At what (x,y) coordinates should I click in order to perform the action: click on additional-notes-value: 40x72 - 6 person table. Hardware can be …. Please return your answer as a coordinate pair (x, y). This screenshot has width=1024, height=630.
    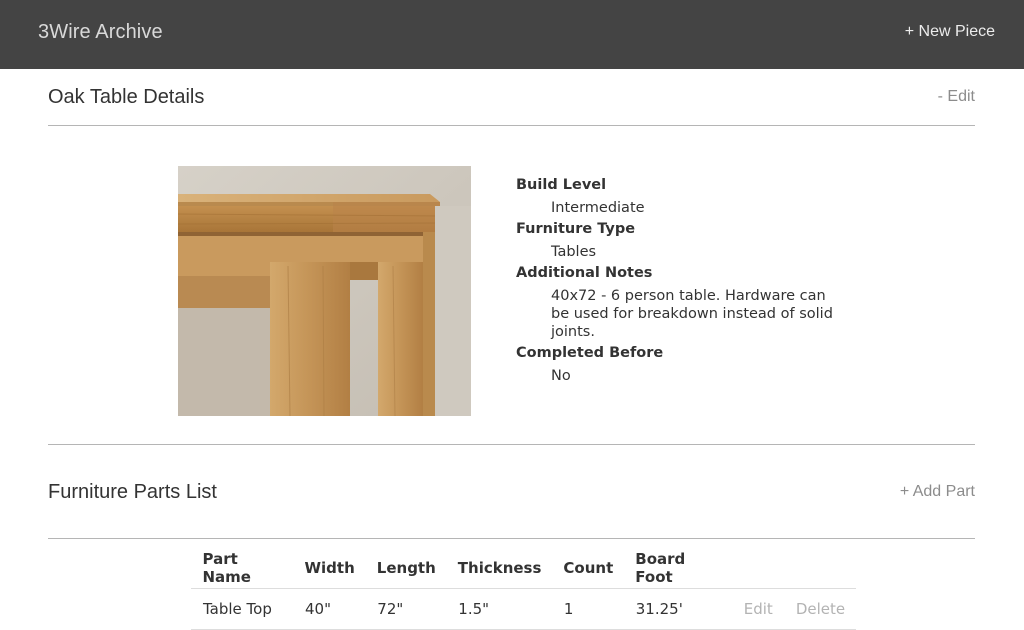
    Looking at the image, I should click on (692, 314).